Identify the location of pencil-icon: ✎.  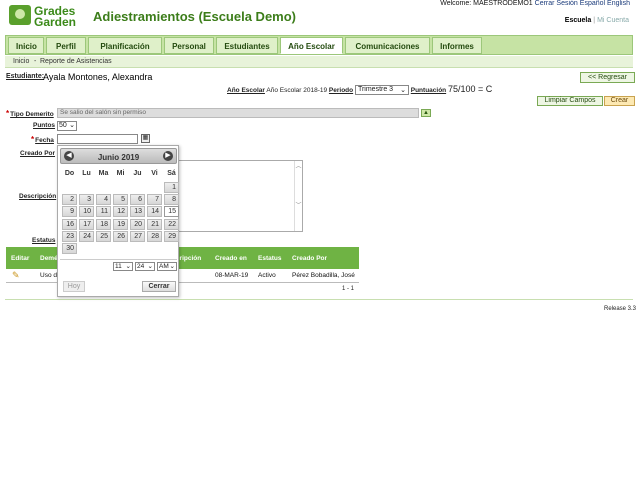
(17, 275).